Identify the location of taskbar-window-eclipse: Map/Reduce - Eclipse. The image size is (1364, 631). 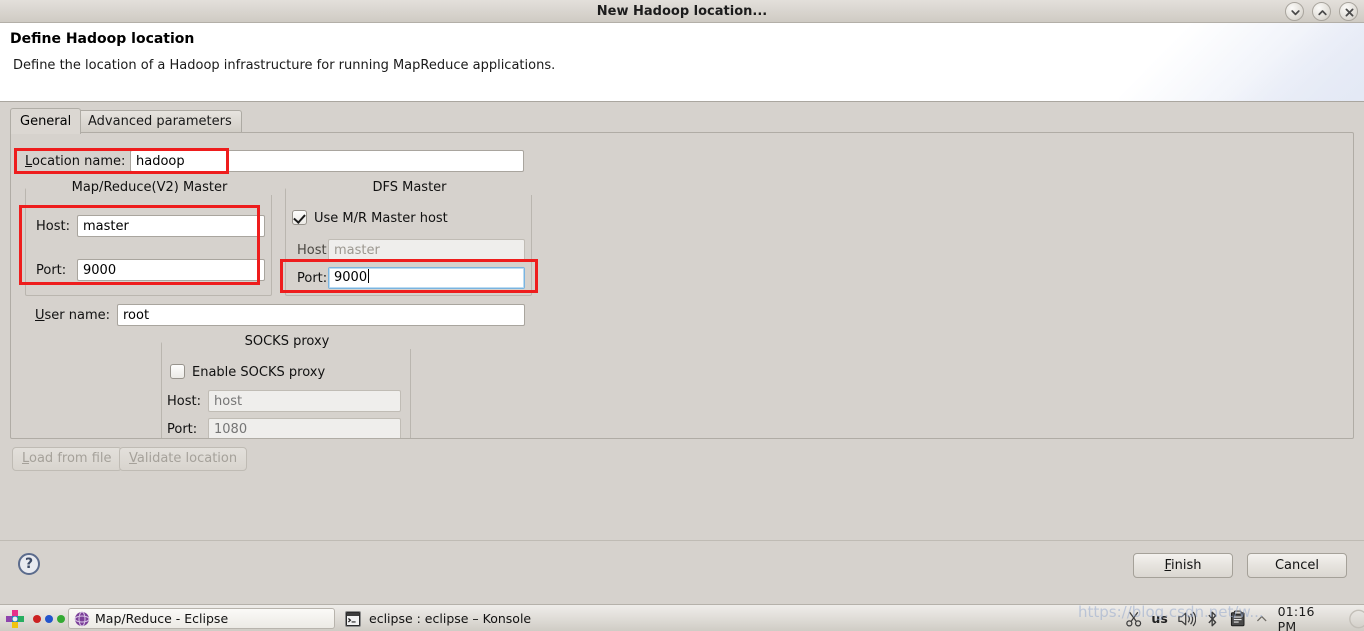
(201, 618).